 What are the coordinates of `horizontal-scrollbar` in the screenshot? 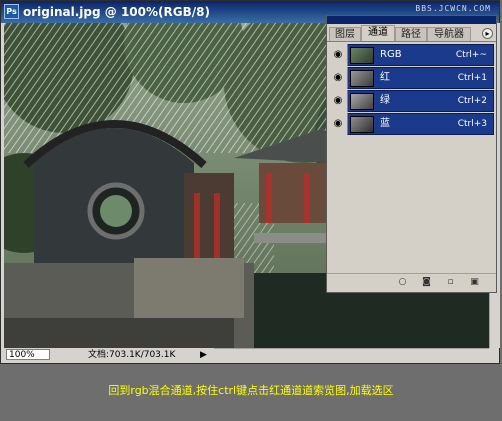 It's located at (351, 355).